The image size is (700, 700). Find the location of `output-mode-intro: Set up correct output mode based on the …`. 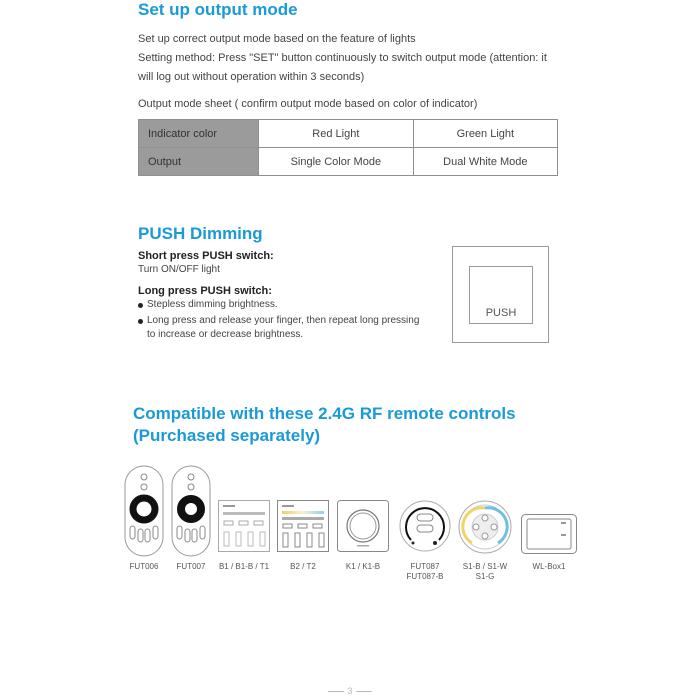

output-mode-intro: Set up correct output mode based on the … is located at coordinates (342, 58).